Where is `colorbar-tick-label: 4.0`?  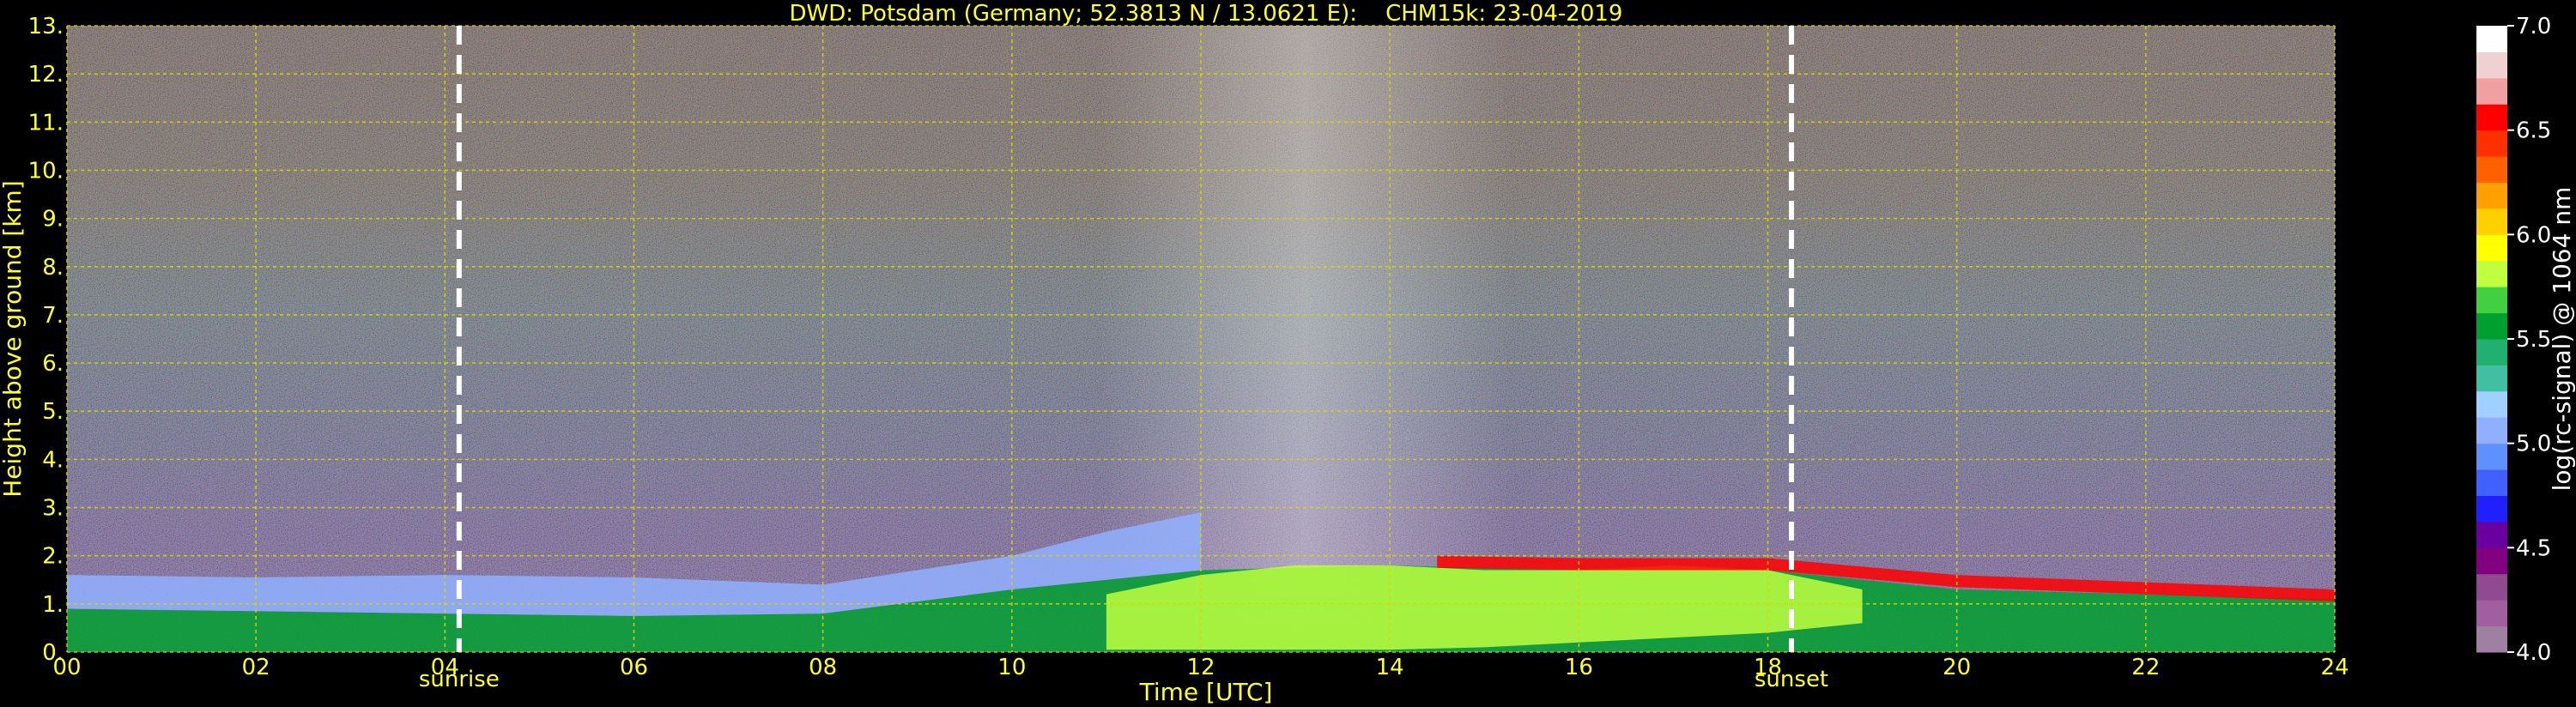
colorbar-tick-label: 4.0 is located at coordinates (2533, 653).